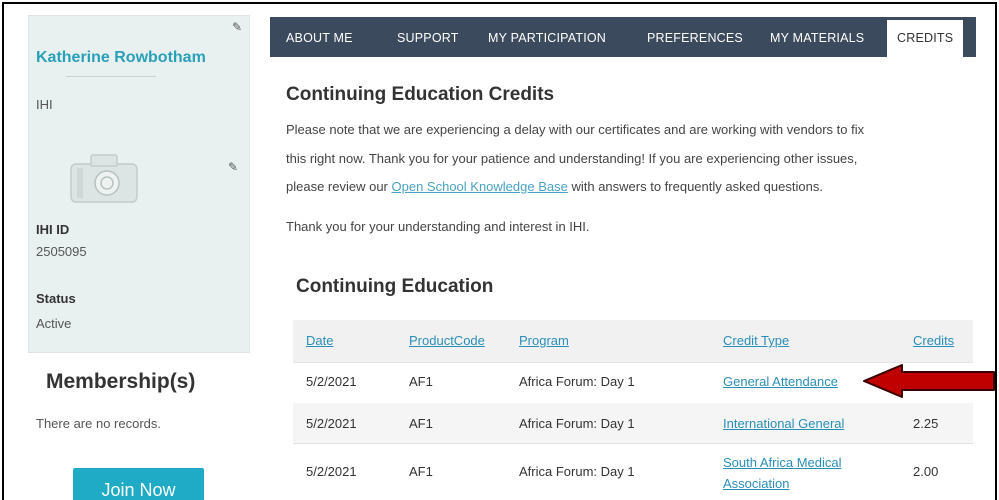  I want to click on profile-organization: IHI, so click(44, 104).